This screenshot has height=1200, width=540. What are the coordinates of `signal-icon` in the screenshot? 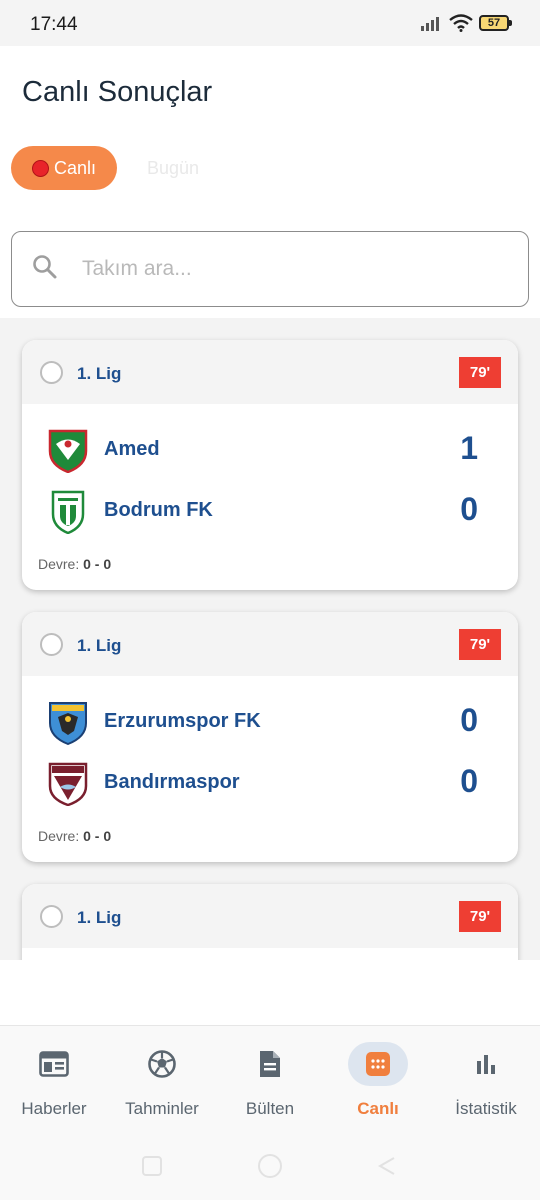 It's located at (430, 24).